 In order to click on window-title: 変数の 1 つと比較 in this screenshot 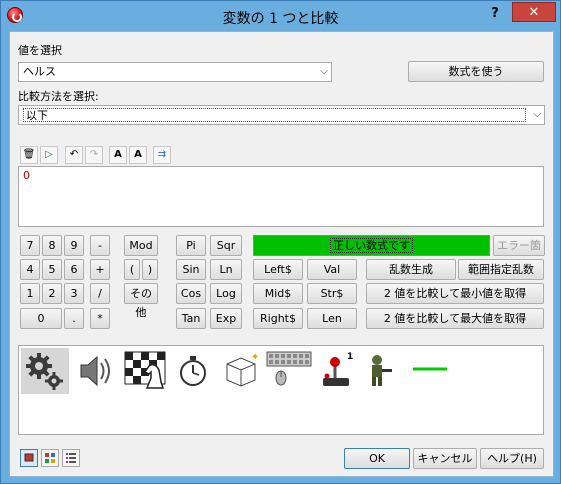, I will do `click(280, 19)`.